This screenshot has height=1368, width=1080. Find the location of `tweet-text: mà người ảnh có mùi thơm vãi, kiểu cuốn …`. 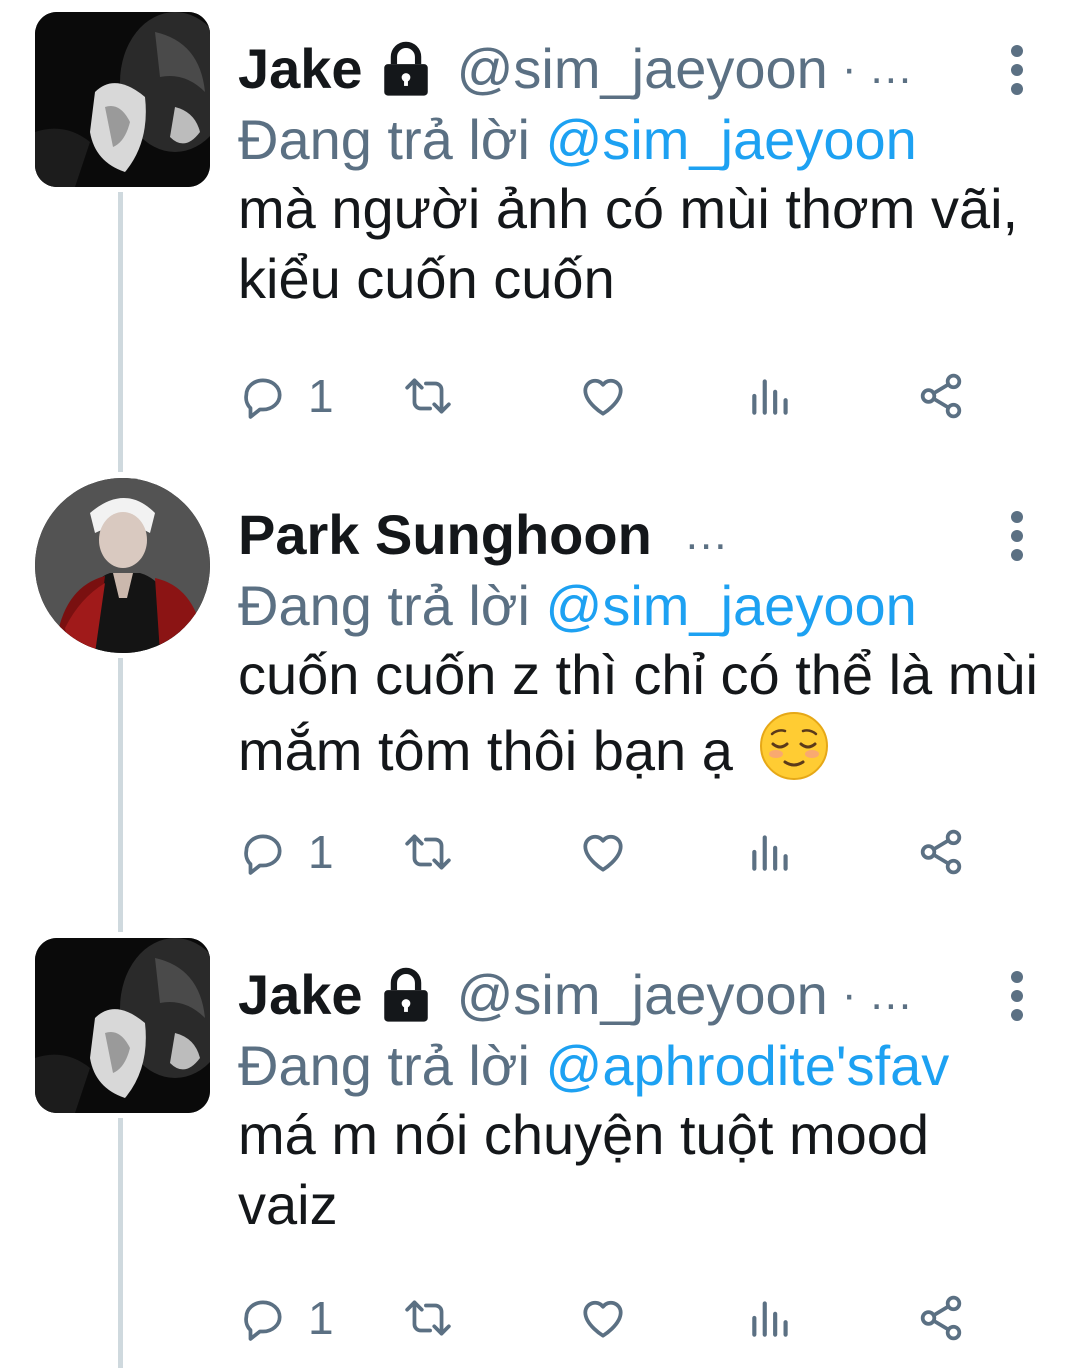

tweet-text: mà người ảnh có mùi thơm vãi, kiểu cuốn … is located at coordinates (628, 243).